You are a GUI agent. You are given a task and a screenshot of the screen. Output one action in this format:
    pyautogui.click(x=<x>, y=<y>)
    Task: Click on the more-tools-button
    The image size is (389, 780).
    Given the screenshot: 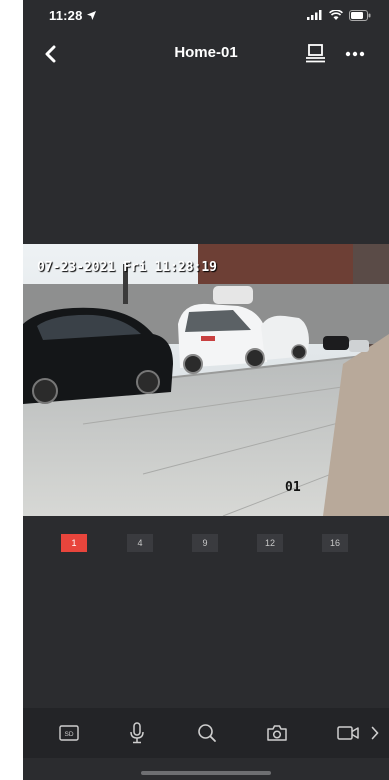 What is the action you would take?
    pyautogui.click(x=375, y=733)
    